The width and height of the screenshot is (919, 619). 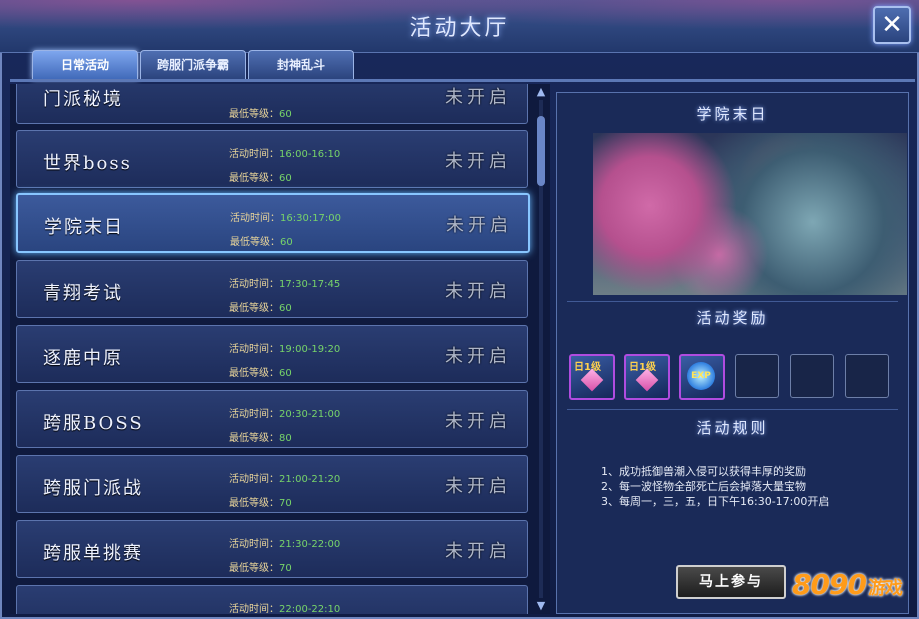 I want to click on event-row: 青翔考试 活动时间：17:30-17:45 最低等级：60 未开启, so click(x=272, y=289).